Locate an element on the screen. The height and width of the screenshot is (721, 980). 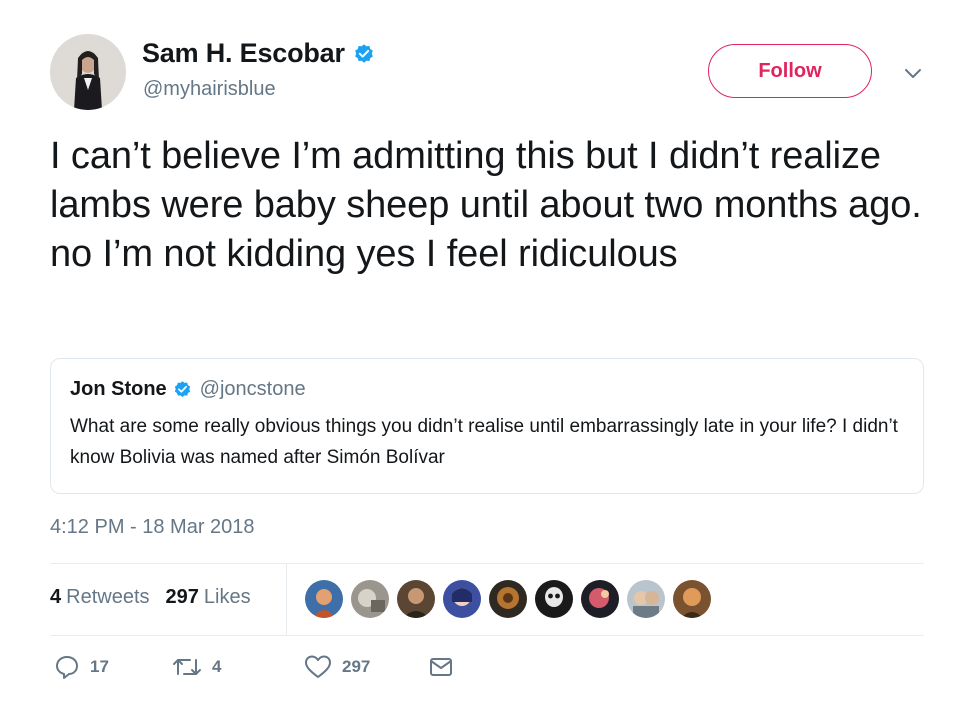
retweet-action: 4 is located at coordinates (196, 667).